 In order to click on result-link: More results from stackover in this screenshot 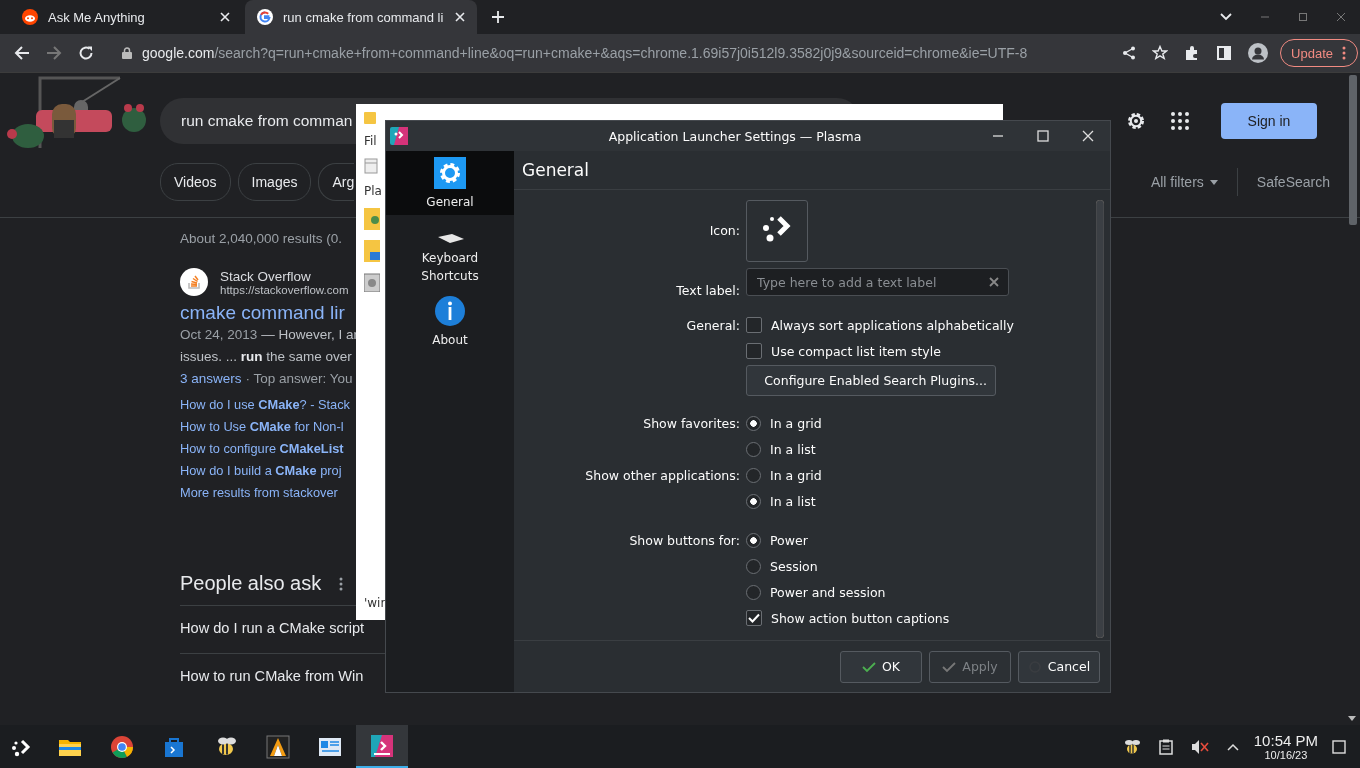, I will do `click(265, 493)`.